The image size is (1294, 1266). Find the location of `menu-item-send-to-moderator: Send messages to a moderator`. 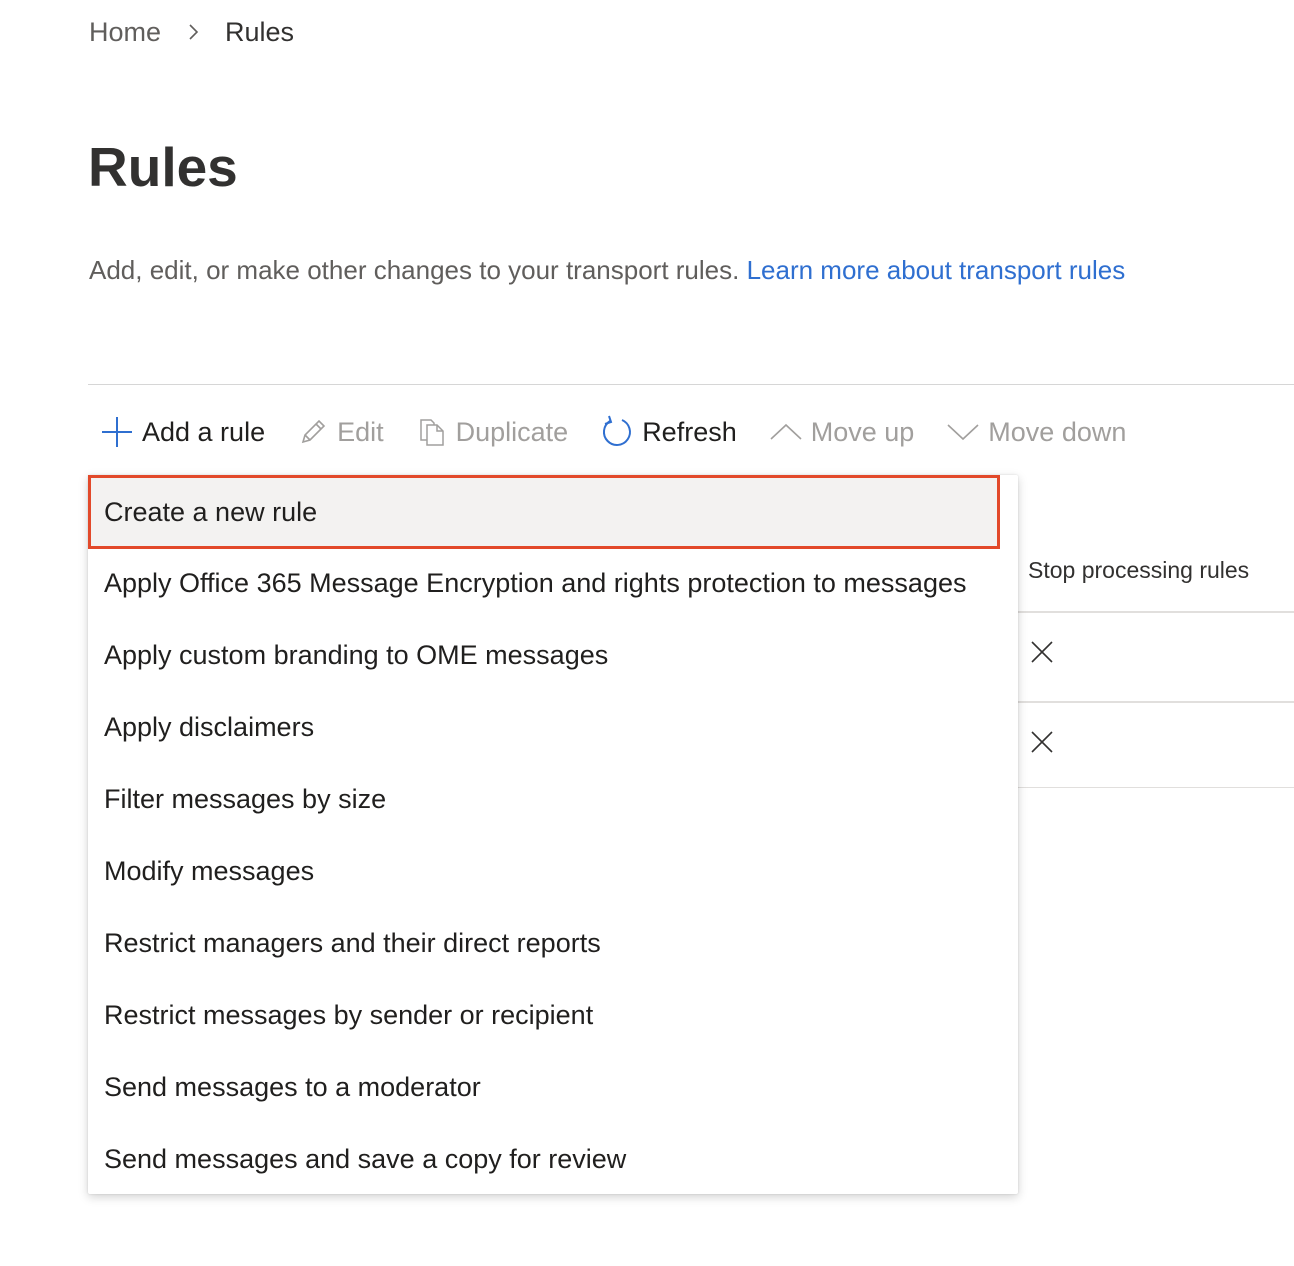

menu-item-send-to-moderator: Send messages to a moderator is located at coordinates (553, 1087).